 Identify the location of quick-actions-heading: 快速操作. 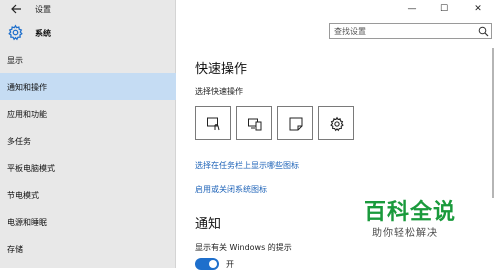
(221, 69).